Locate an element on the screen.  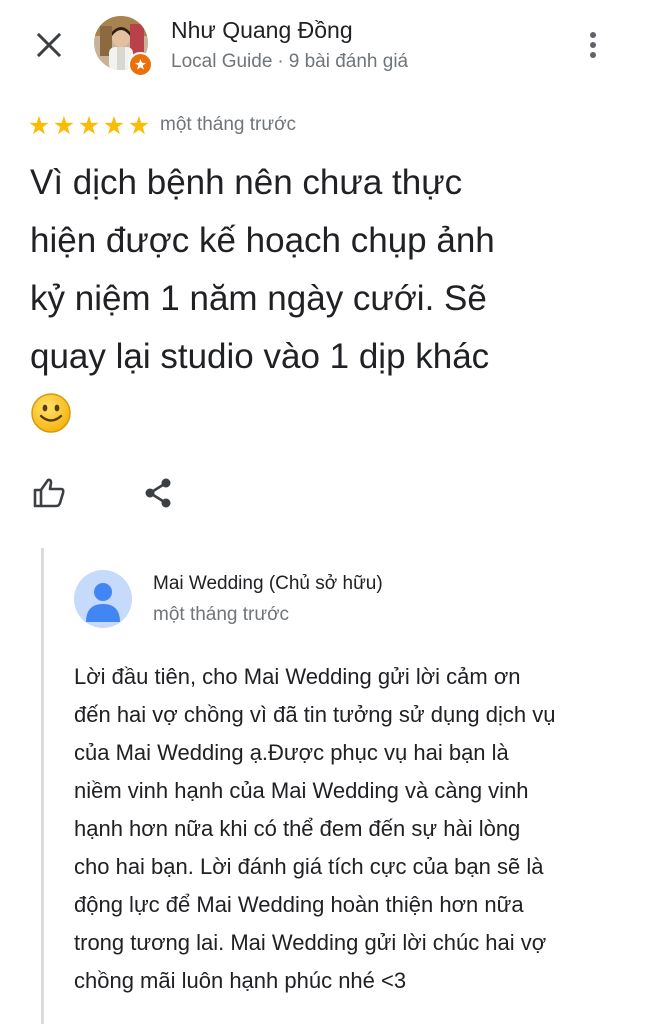
reply-divider is located at coordinates (42, 786).